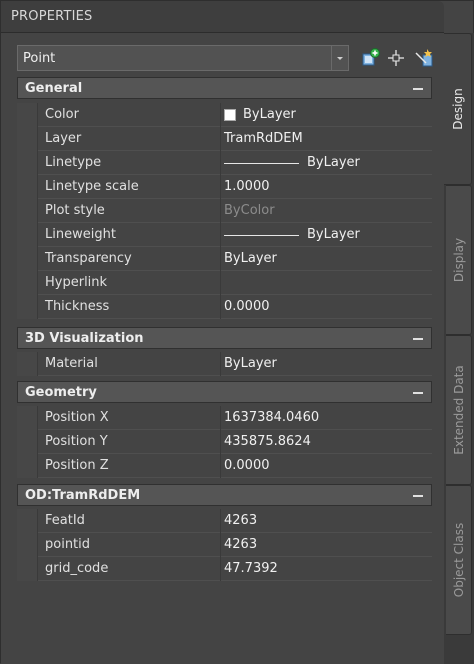  I want to click on tab-design: Design, so click(458, 109).